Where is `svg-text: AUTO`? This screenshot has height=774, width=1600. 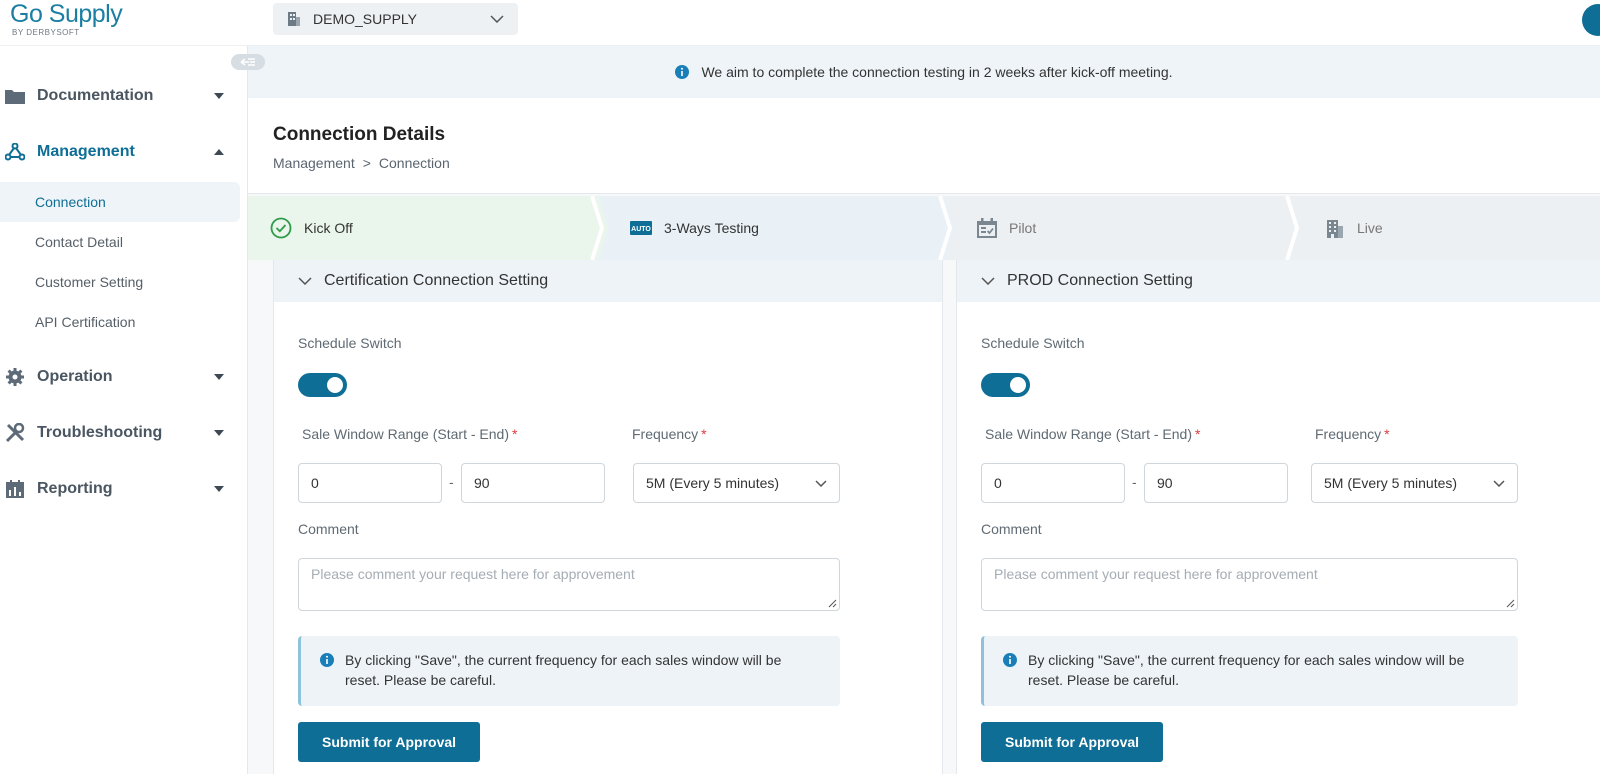 svg-text: AUTO is located at coordinates (641, 229).